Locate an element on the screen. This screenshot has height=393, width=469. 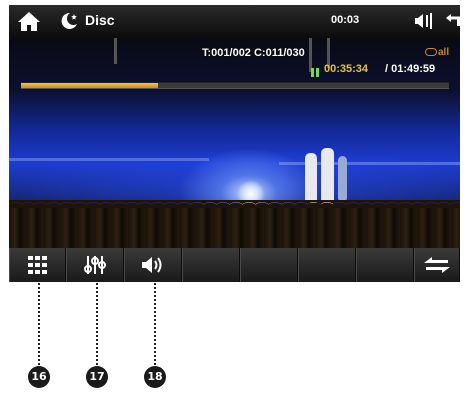
back-arrow-icon is located at coordinates (453, 20).